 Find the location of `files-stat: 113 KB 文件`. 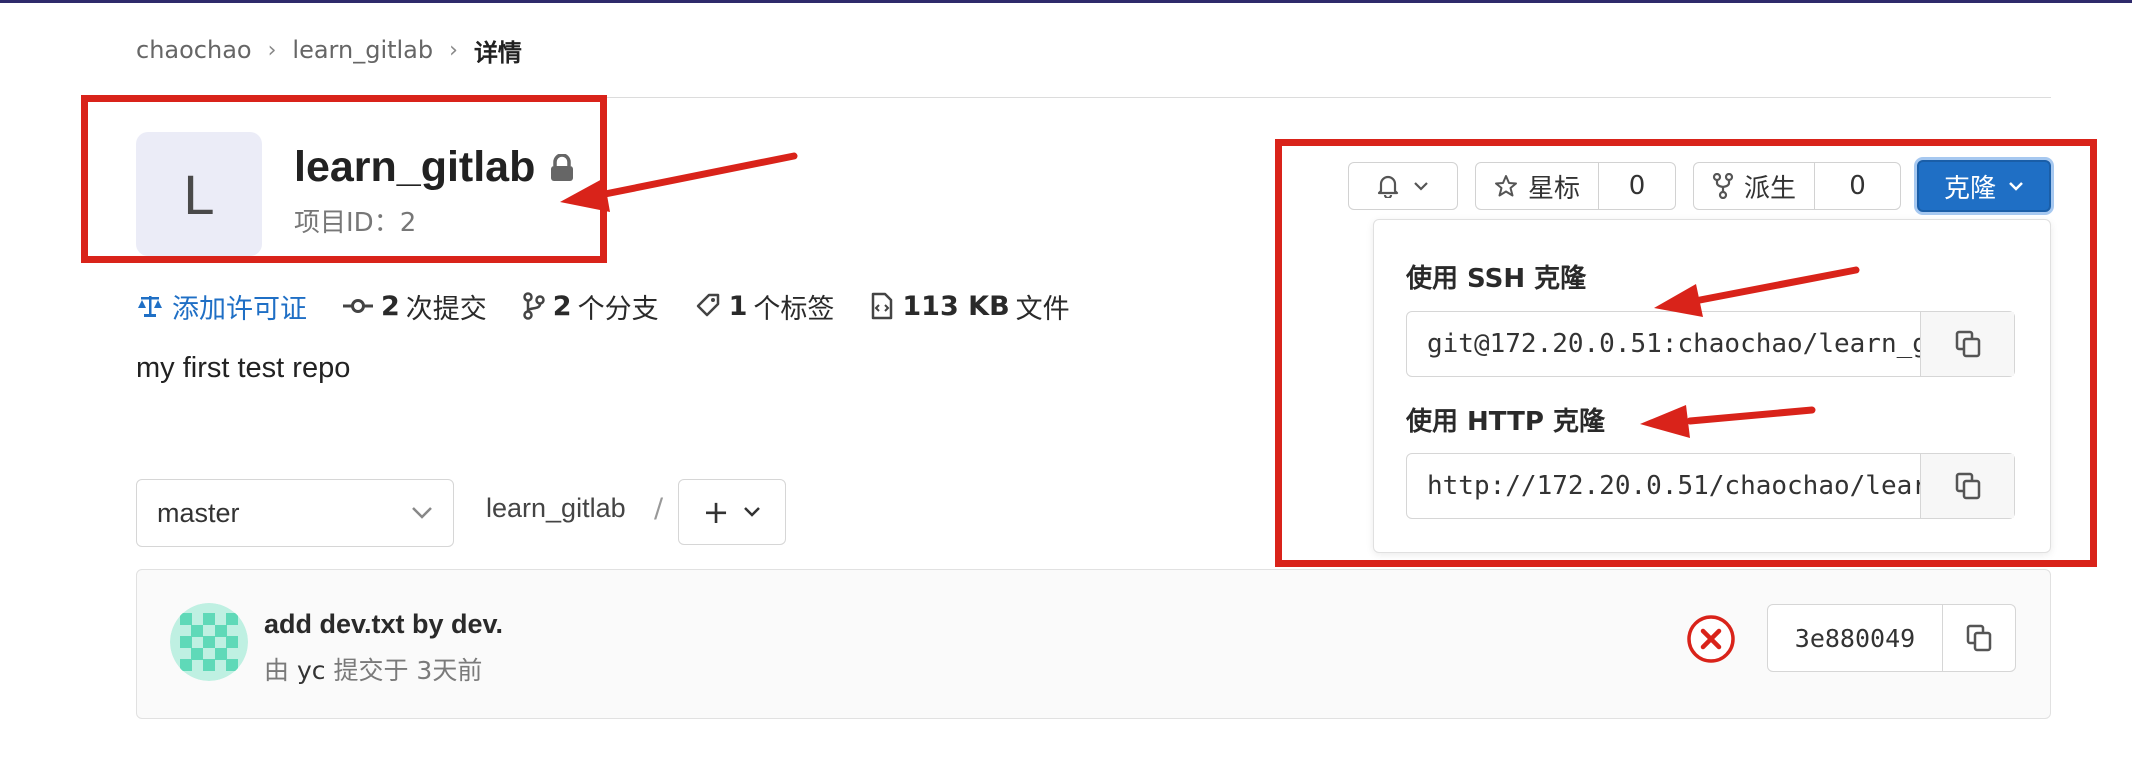

files-stat: 113 KB 文件 is located at coordinates (970, 306).